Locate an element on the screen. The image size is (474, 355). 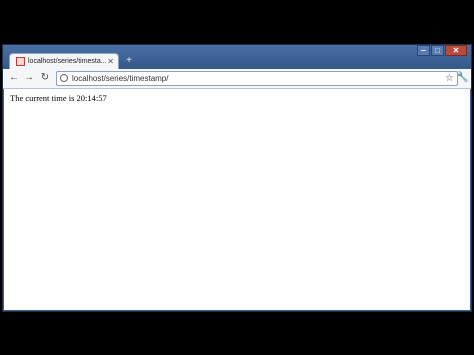
wrench-icon: 🔧 is located at coordinates (462, 77).